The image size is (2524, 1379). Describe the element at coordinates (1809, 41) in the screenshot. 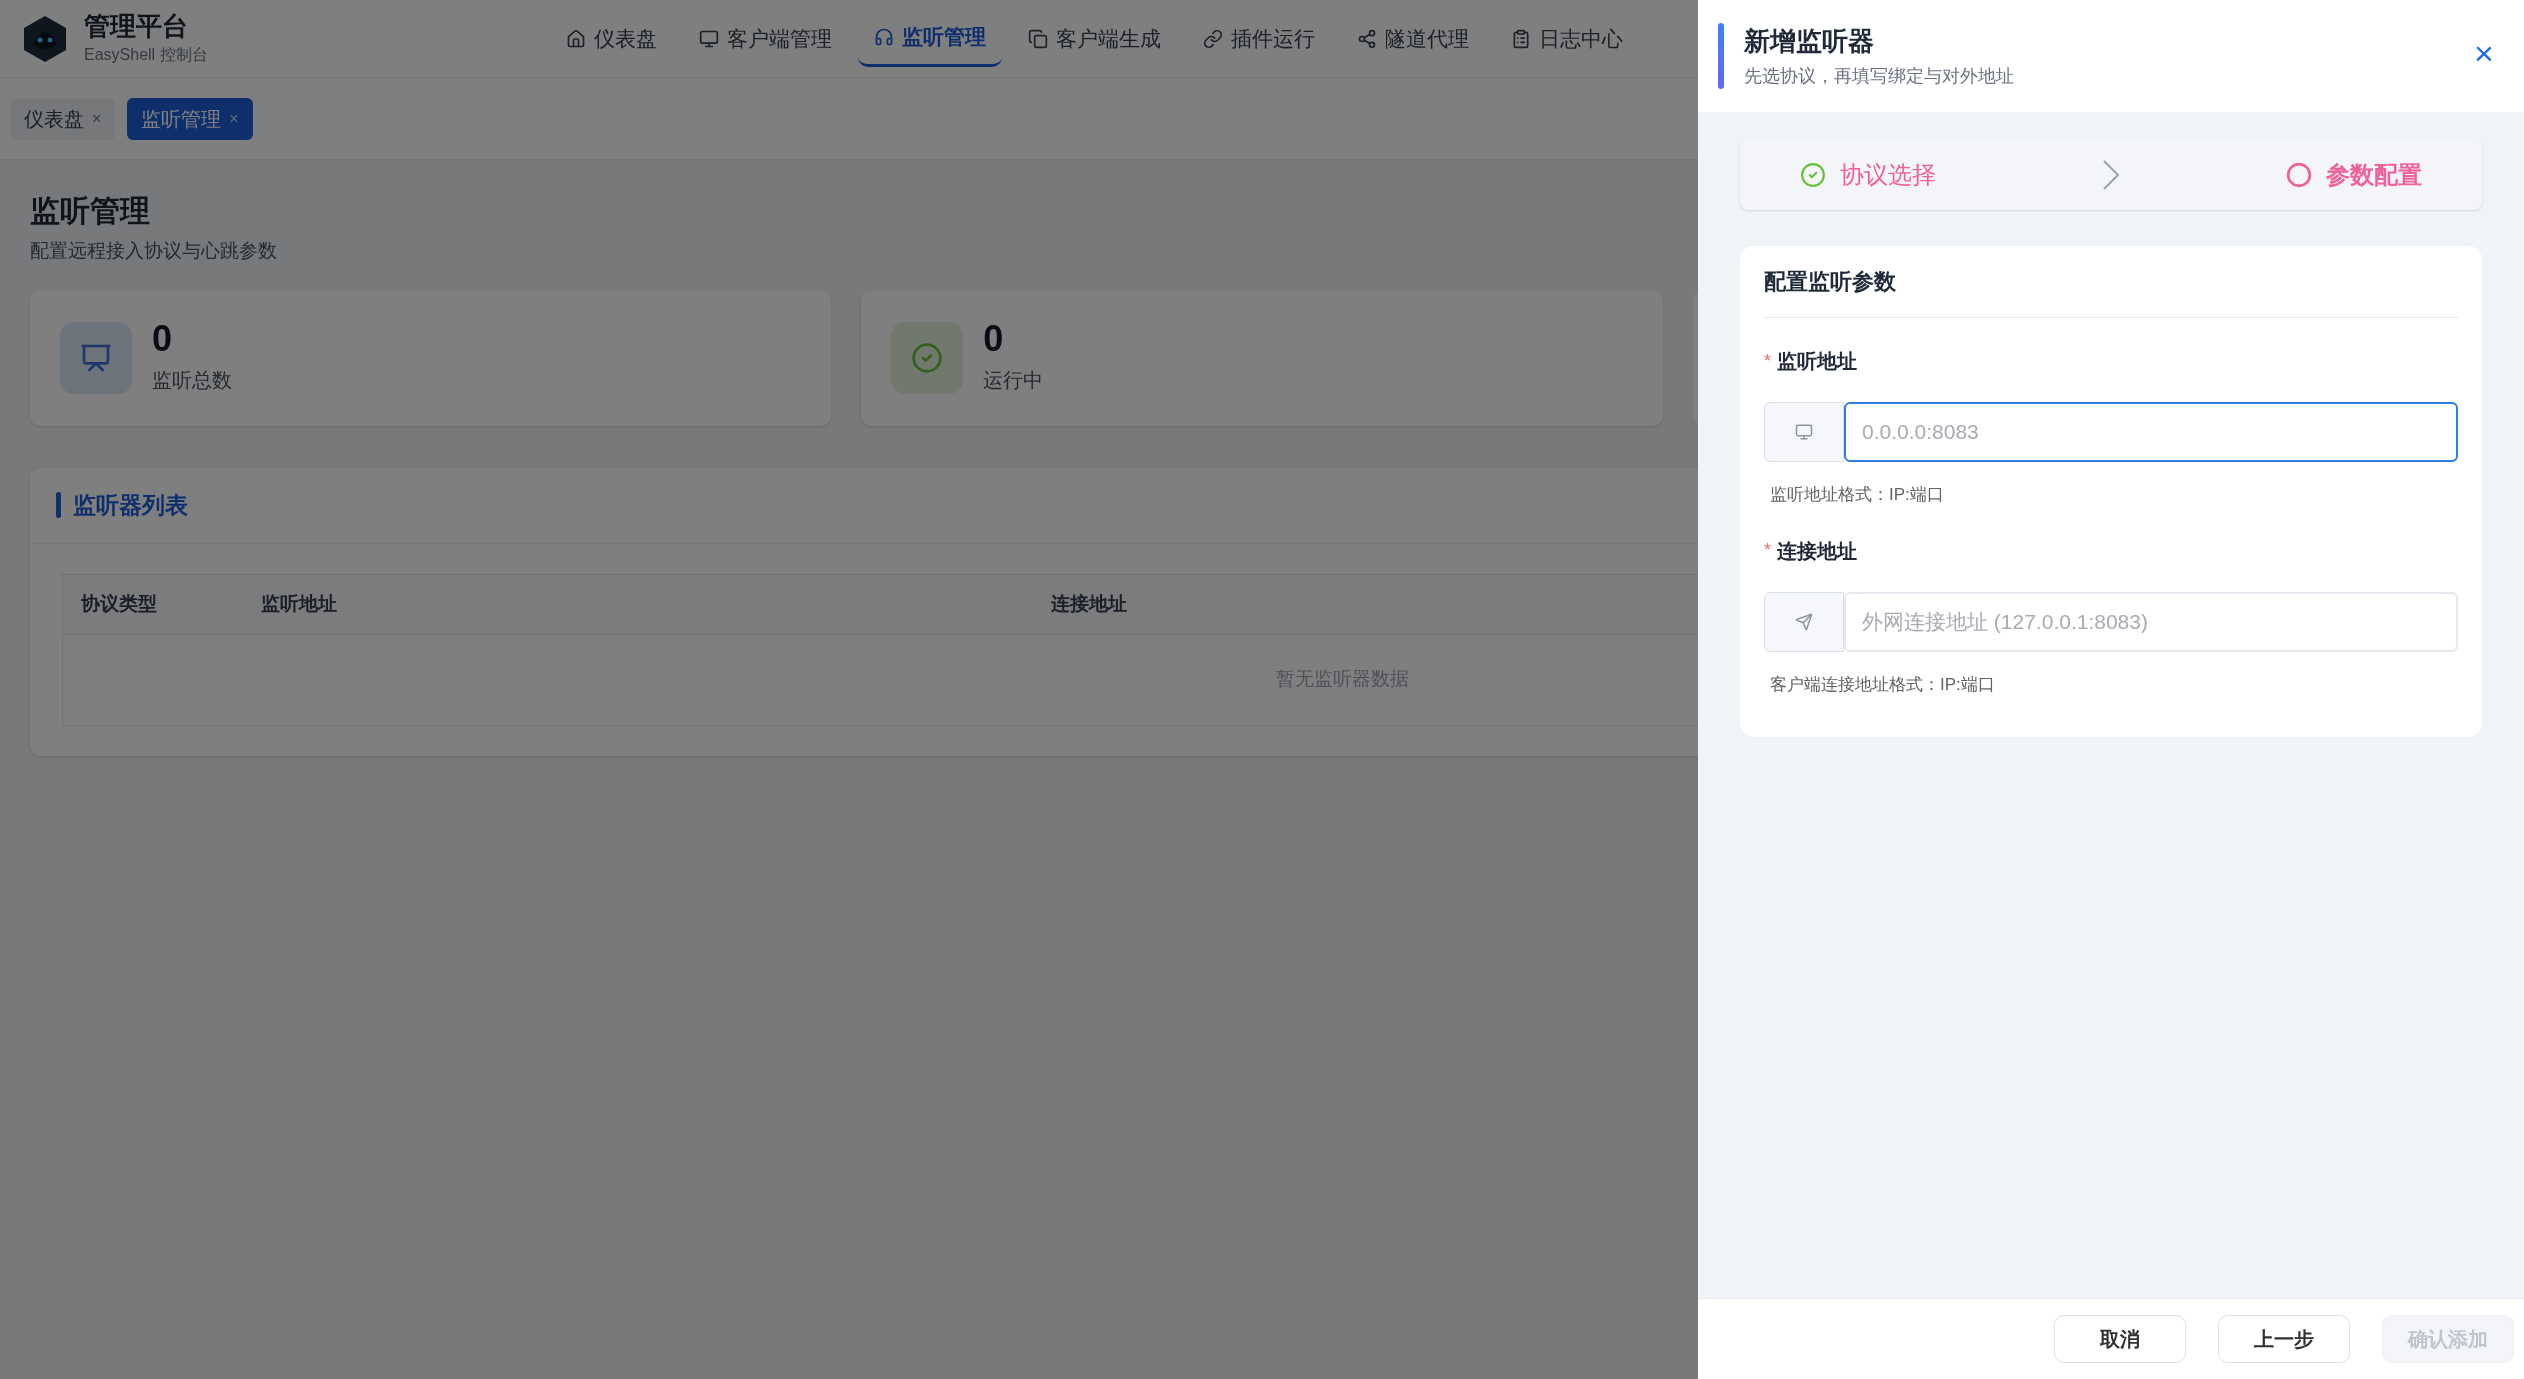

I see `drawer-title: 新增监听器` at that location.